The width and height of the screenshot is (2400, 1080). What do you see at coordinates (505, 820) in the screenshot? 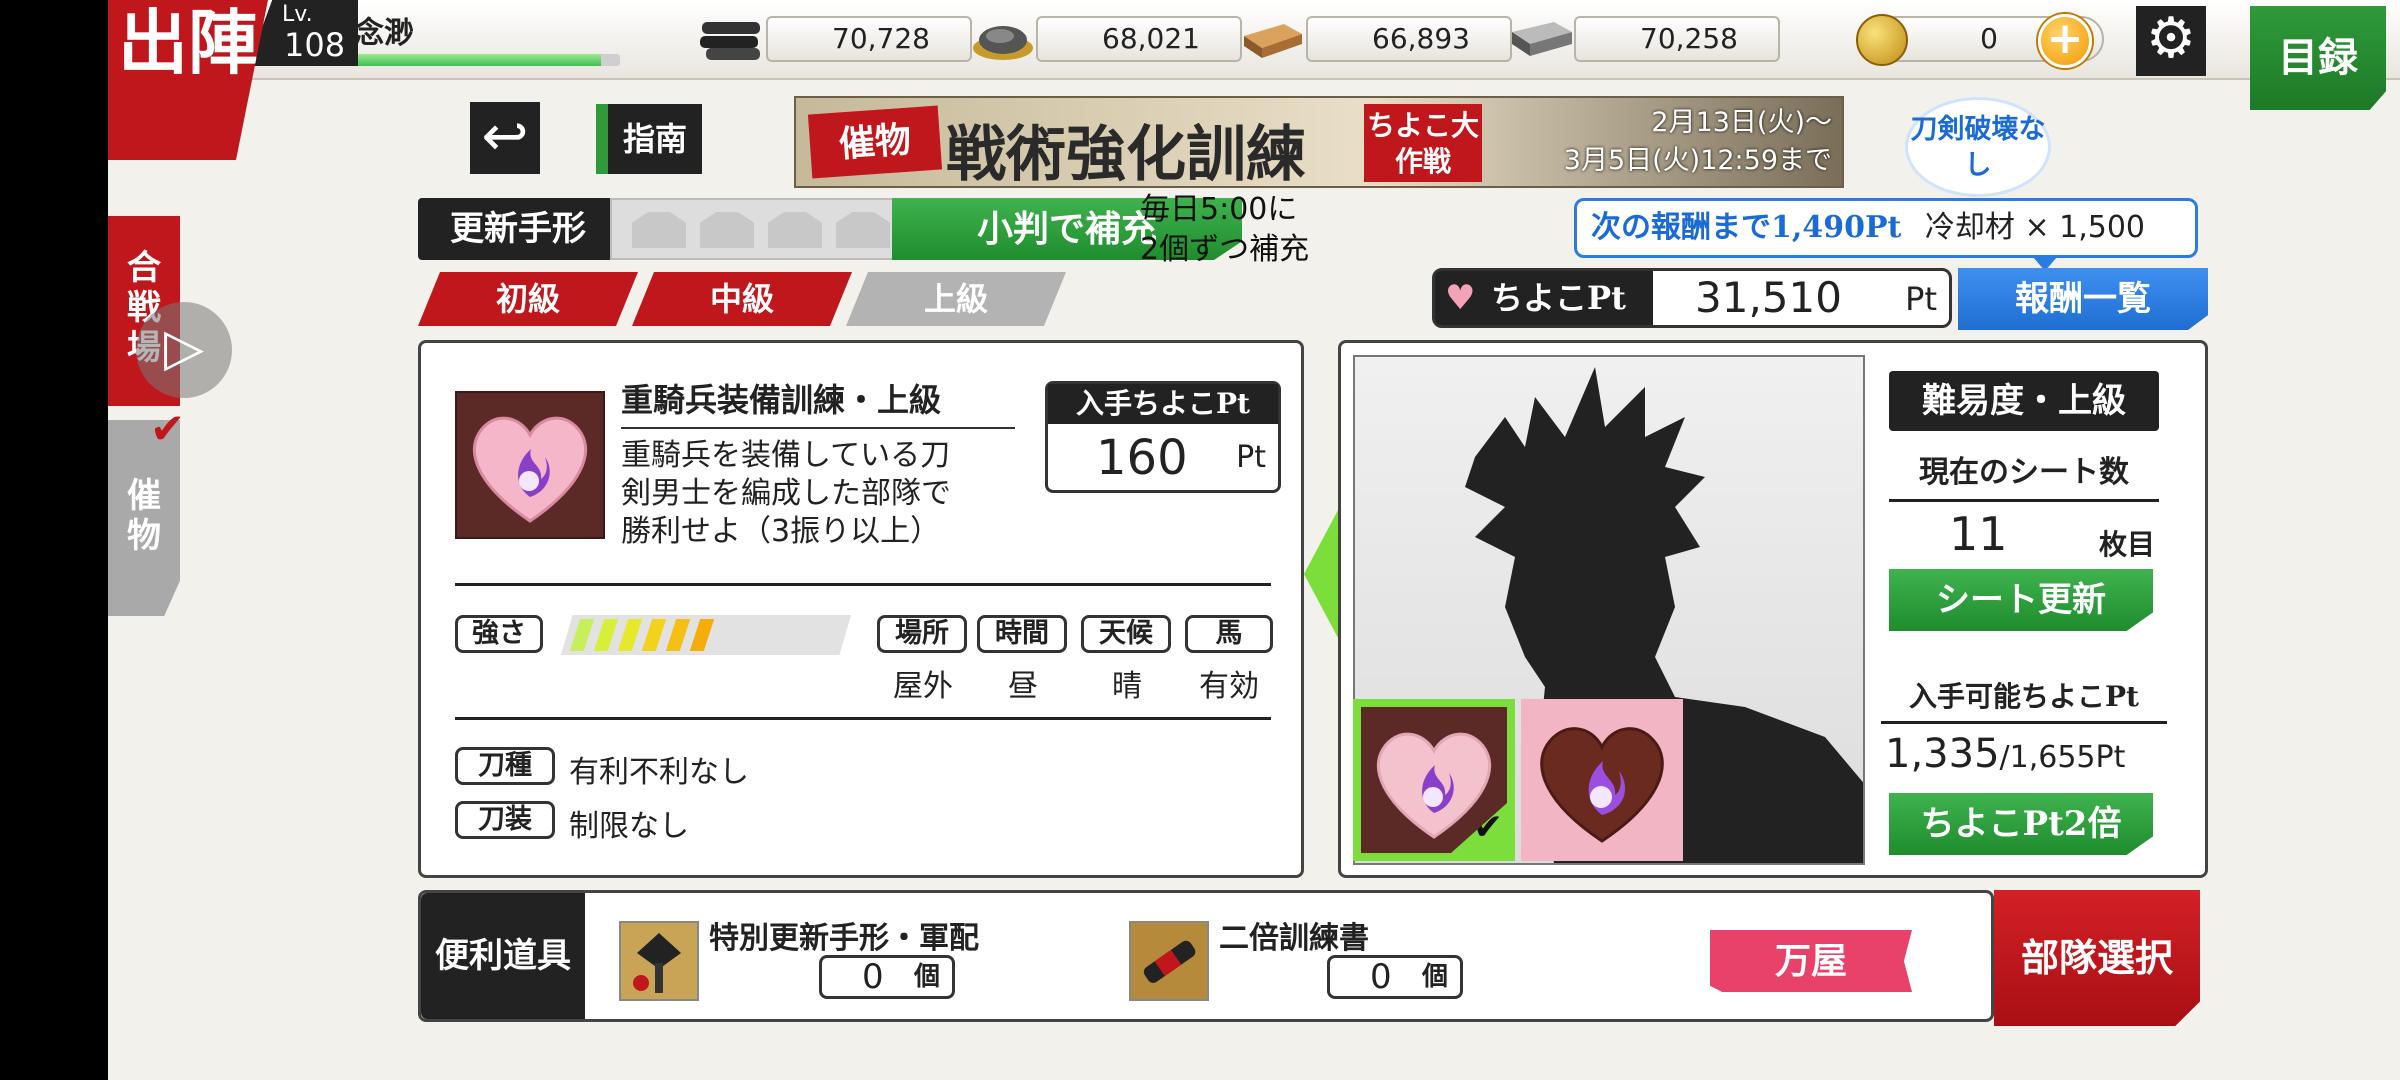
I see `equipment-label: 刀装` at bounding box center [505, 820].